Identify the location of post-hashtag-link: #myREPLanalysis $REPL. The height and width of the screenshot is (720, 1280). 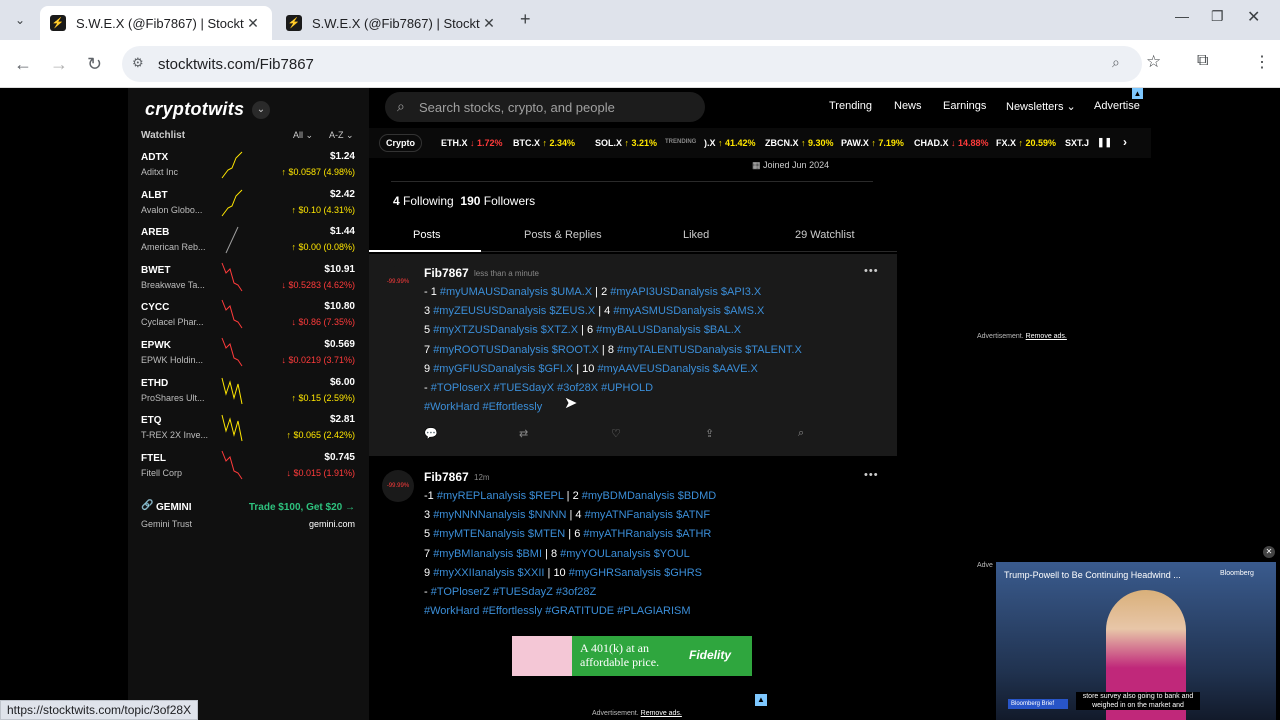
(500, 496).